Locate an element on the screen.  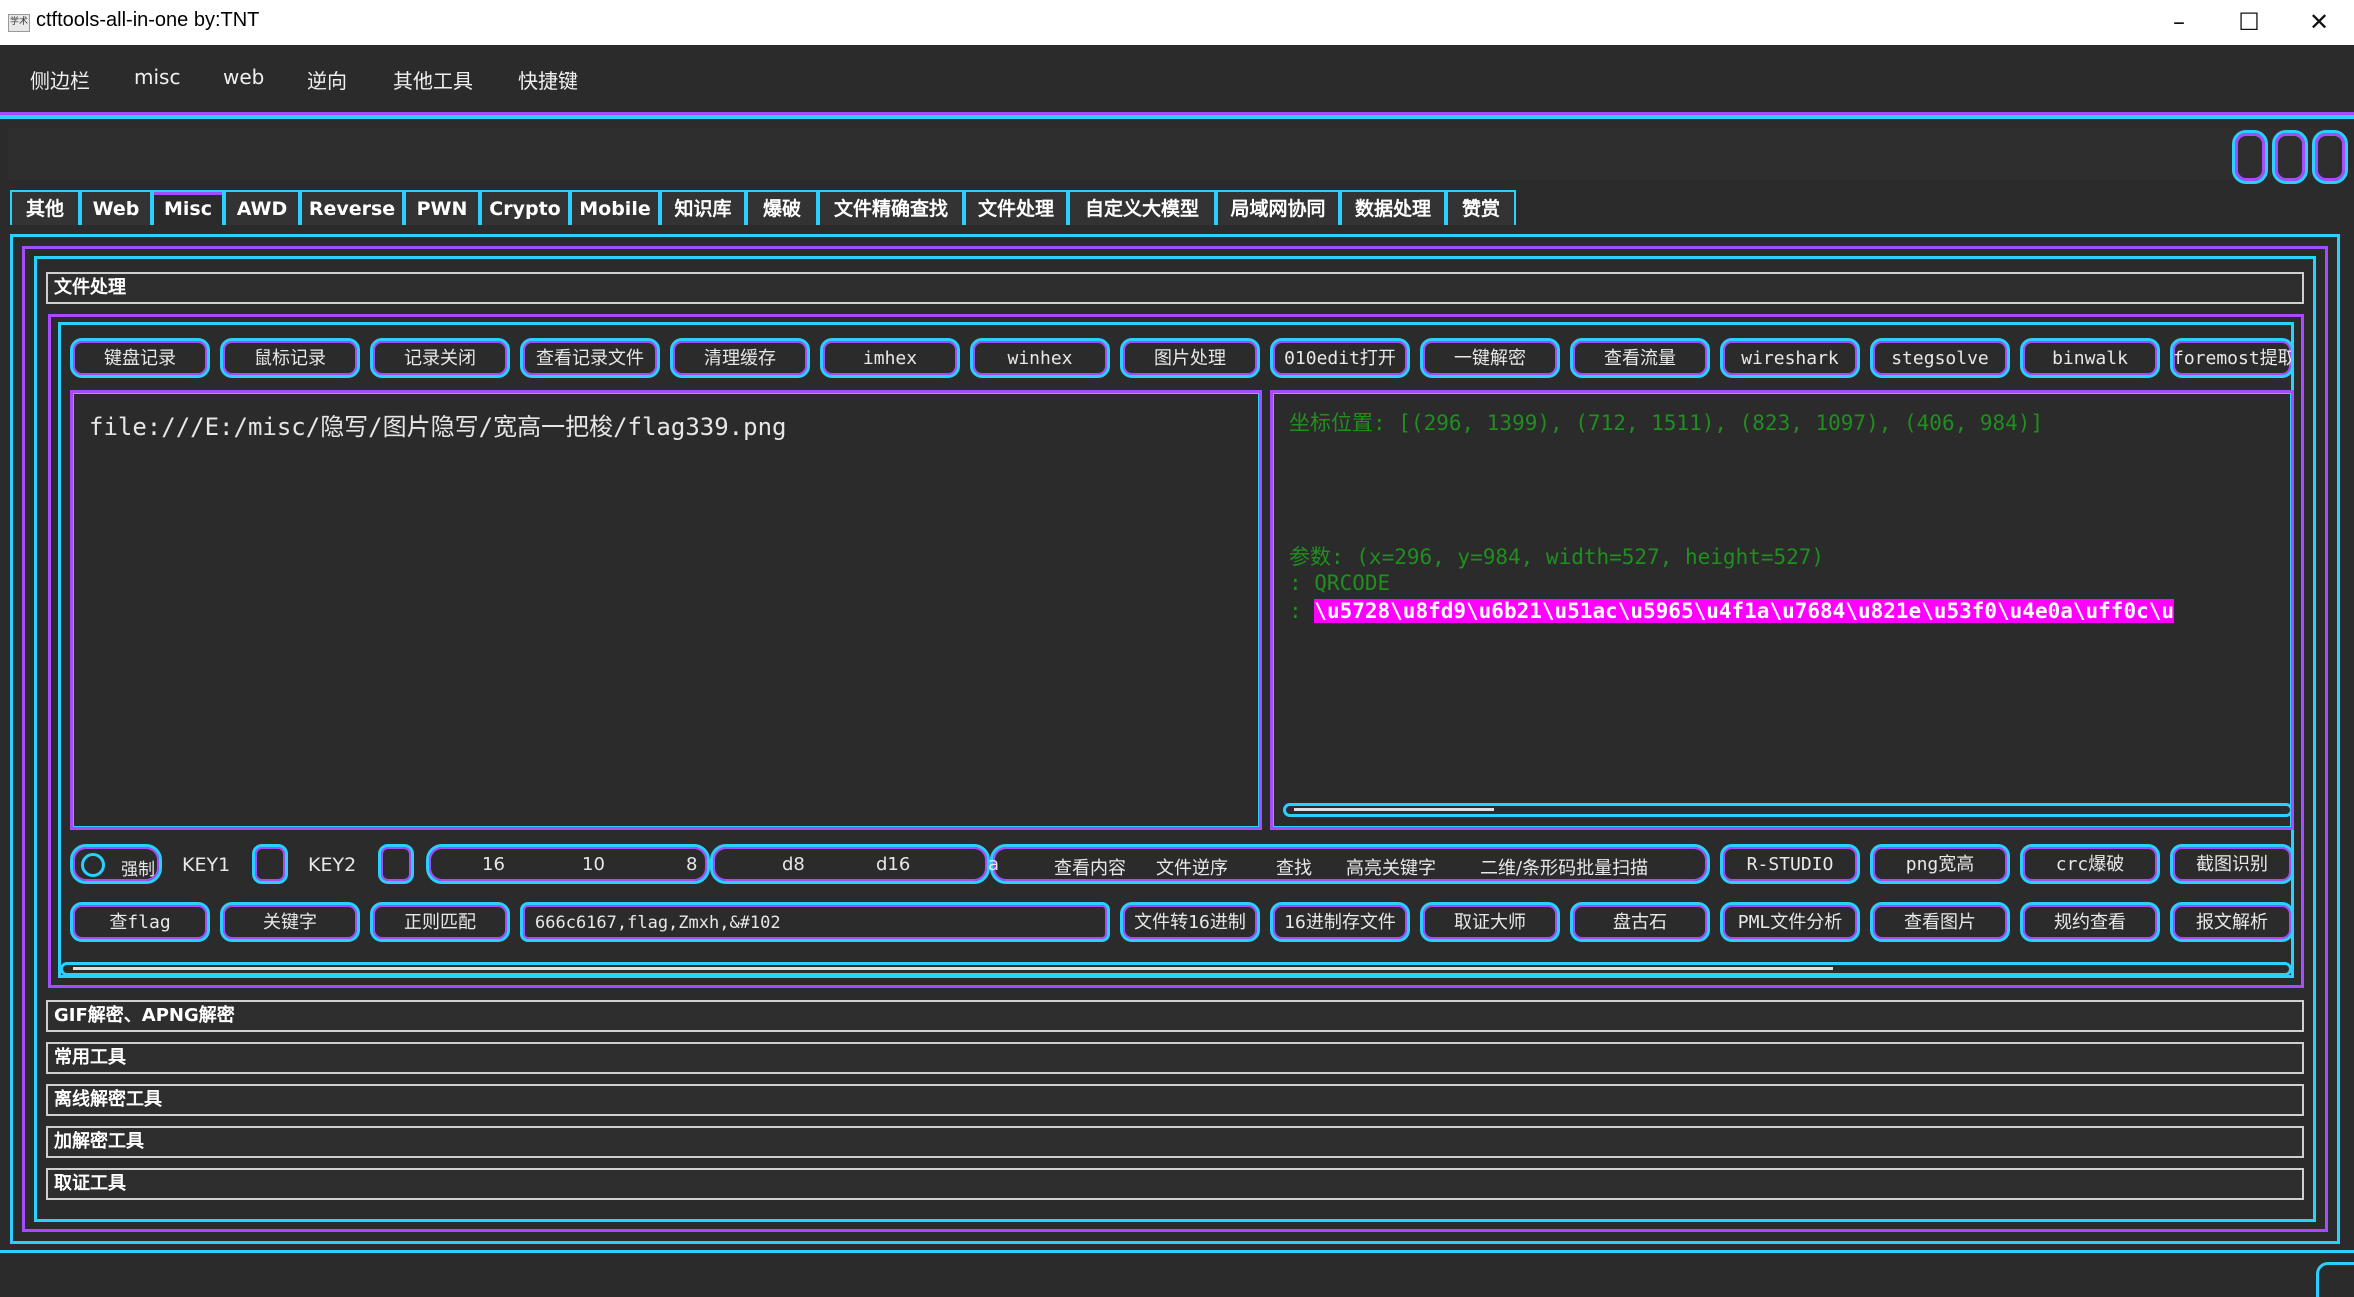
section-gif-decrypt: GIF解密、APNG解密 is located at coordinates (1175, 1016).